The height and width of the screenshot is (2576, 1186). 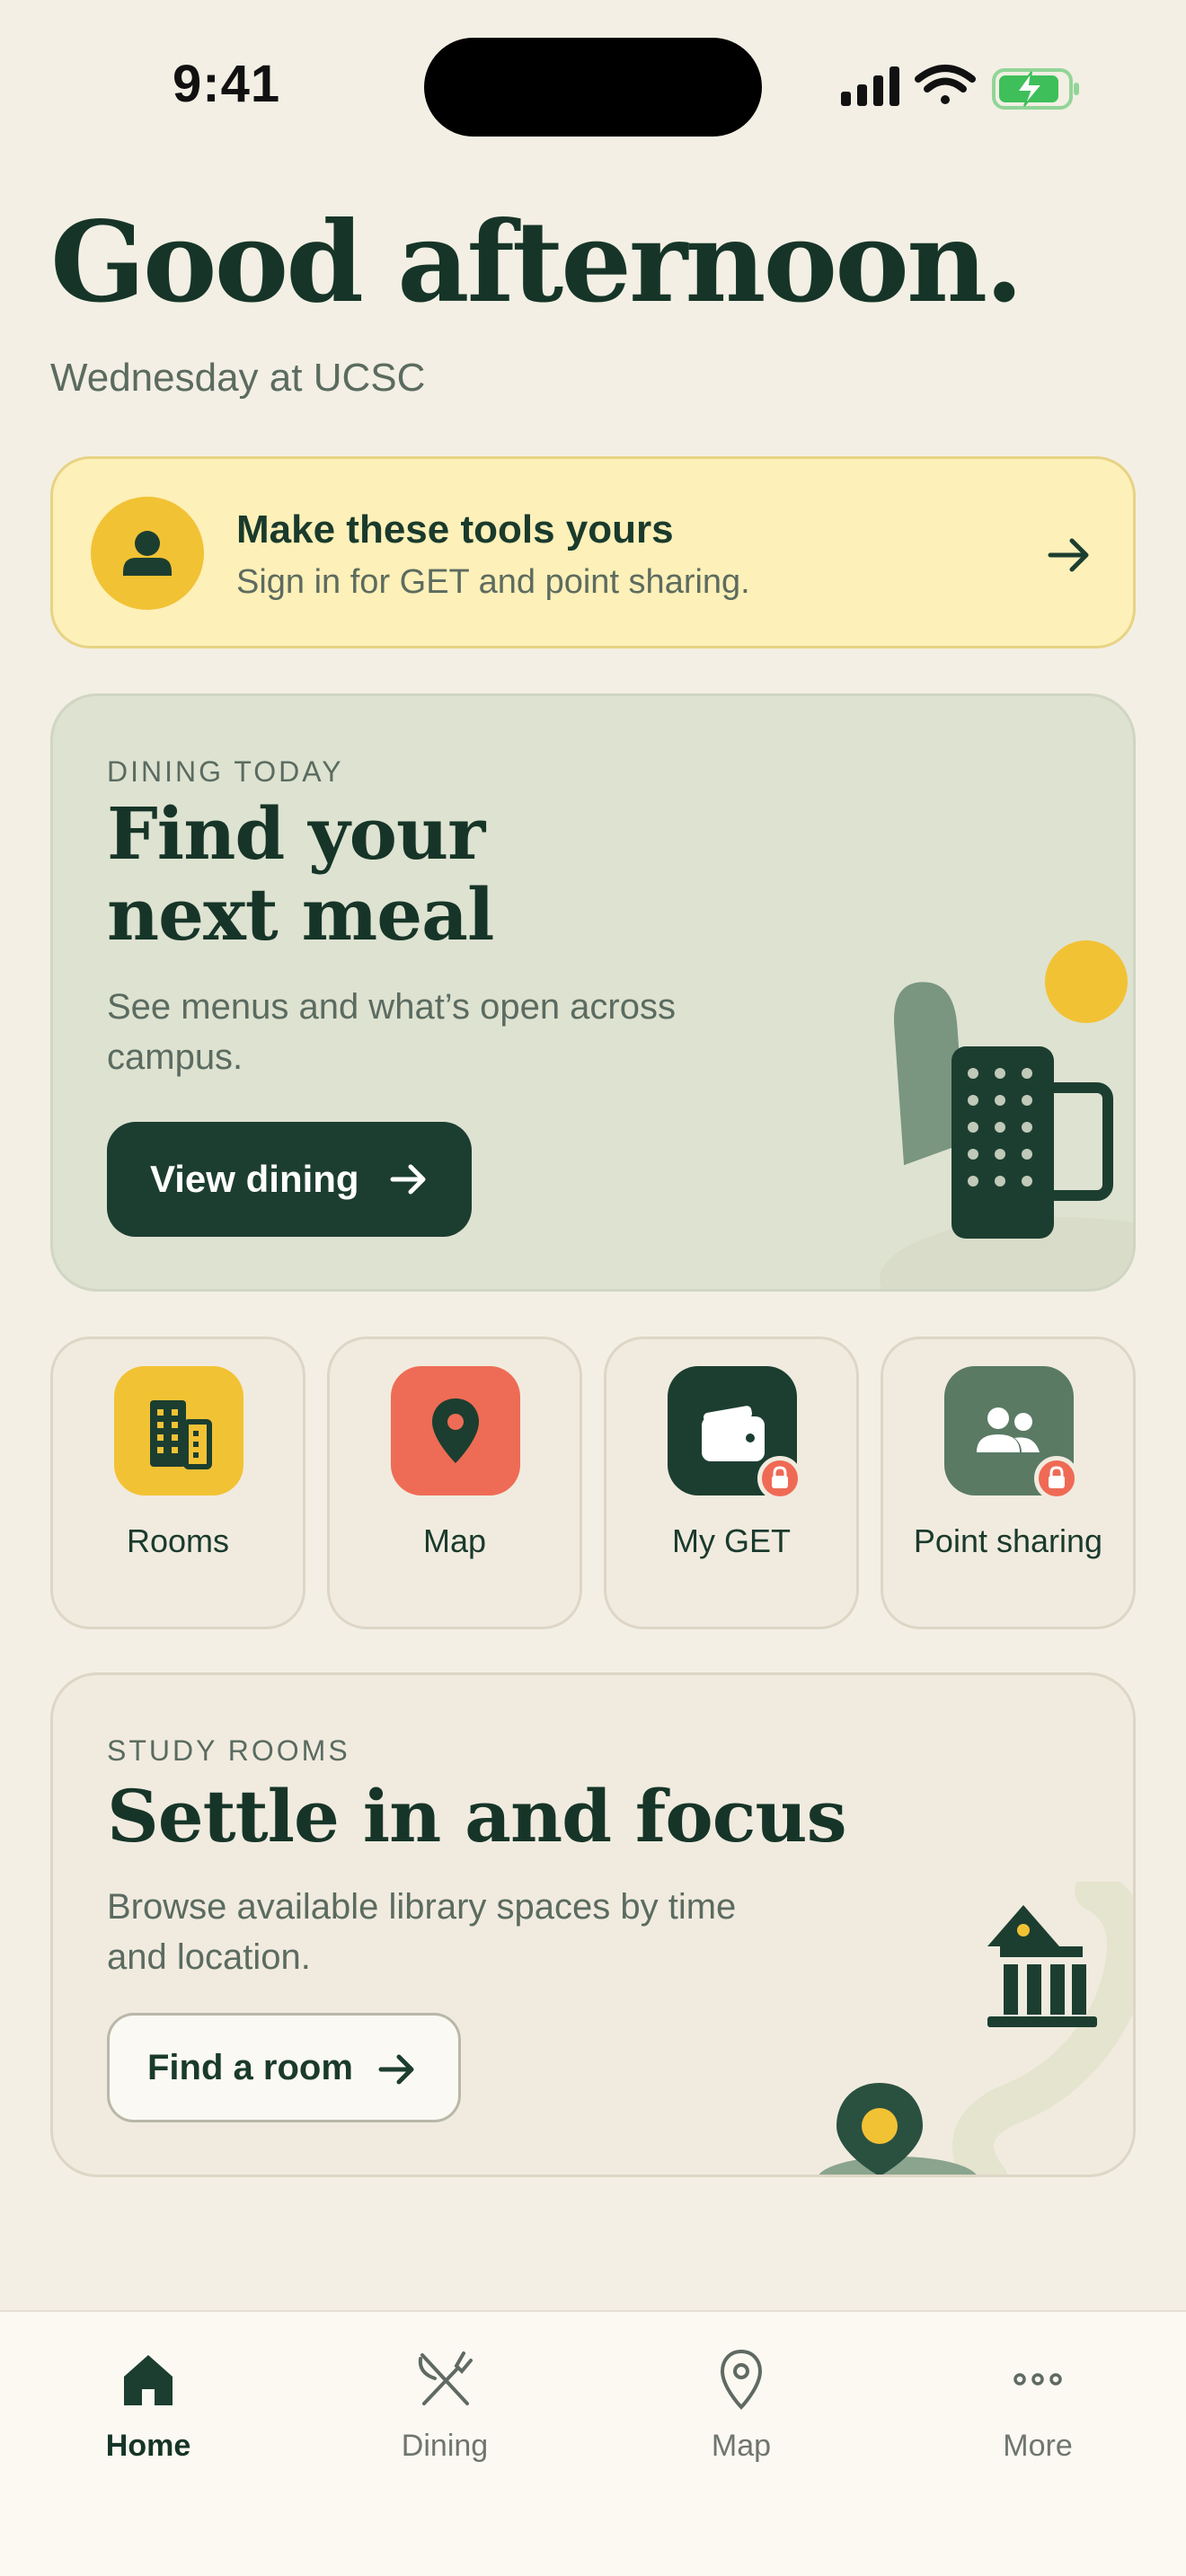 I want to click on dining-eyebrow: DINING TODAY, so click(x=225, y=771).